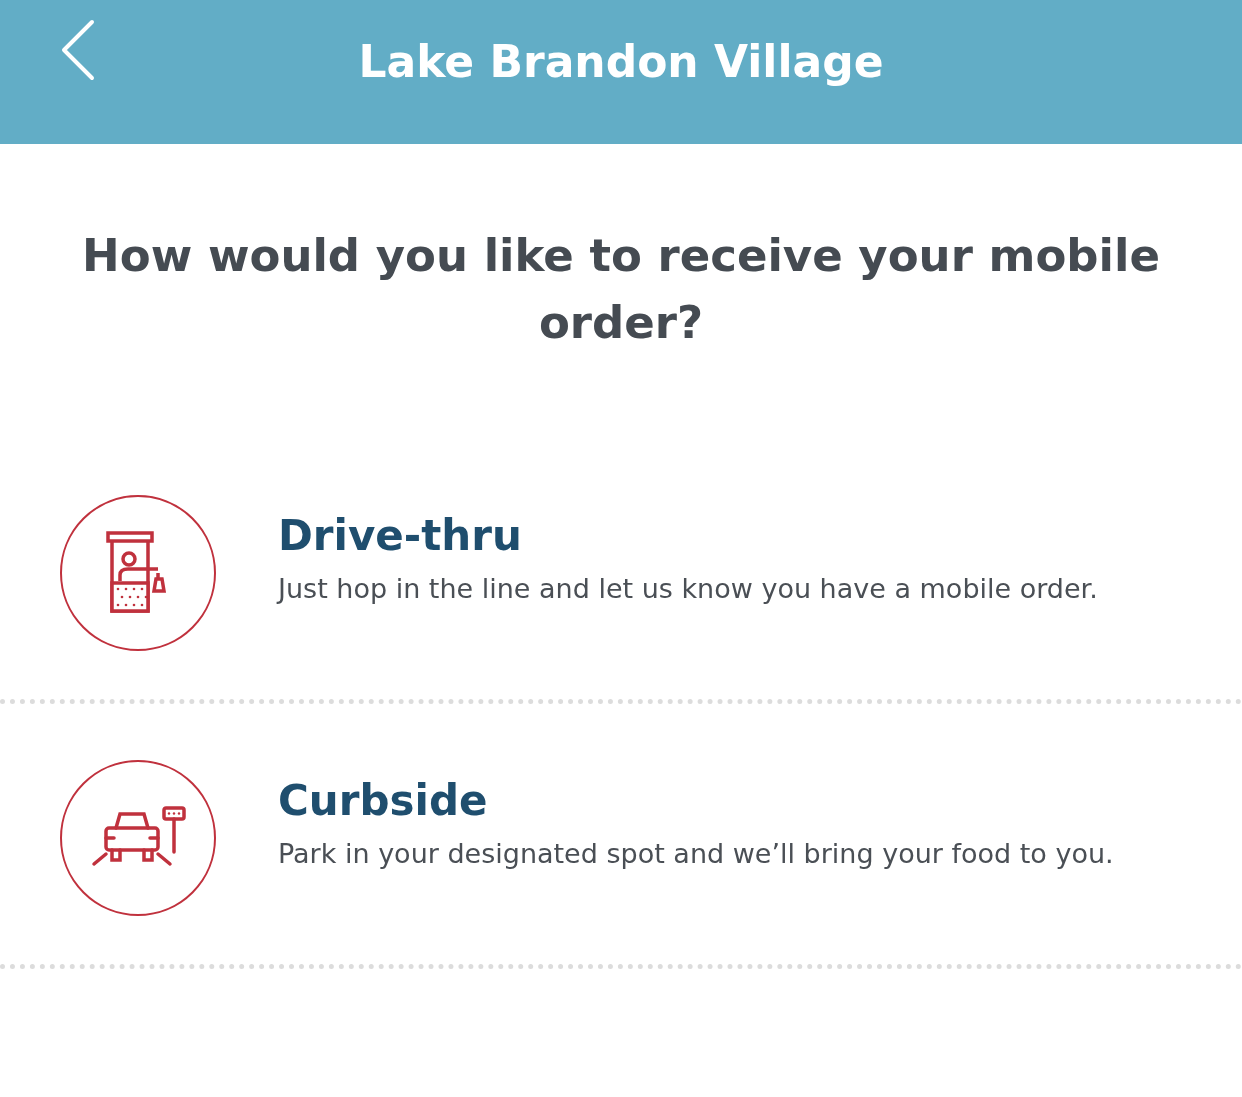  Describe the element at coordinates (688, 589) in the screenshot. I see `option-description: Just hop in the line and let us know you have a mobile order.` at that location.